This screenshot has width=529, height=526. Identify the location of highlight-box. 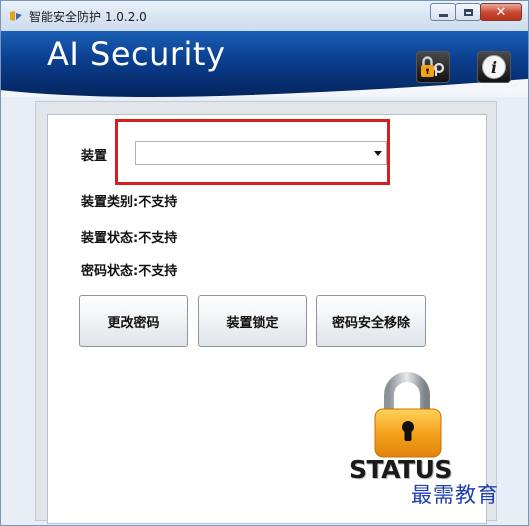
(252, 152).